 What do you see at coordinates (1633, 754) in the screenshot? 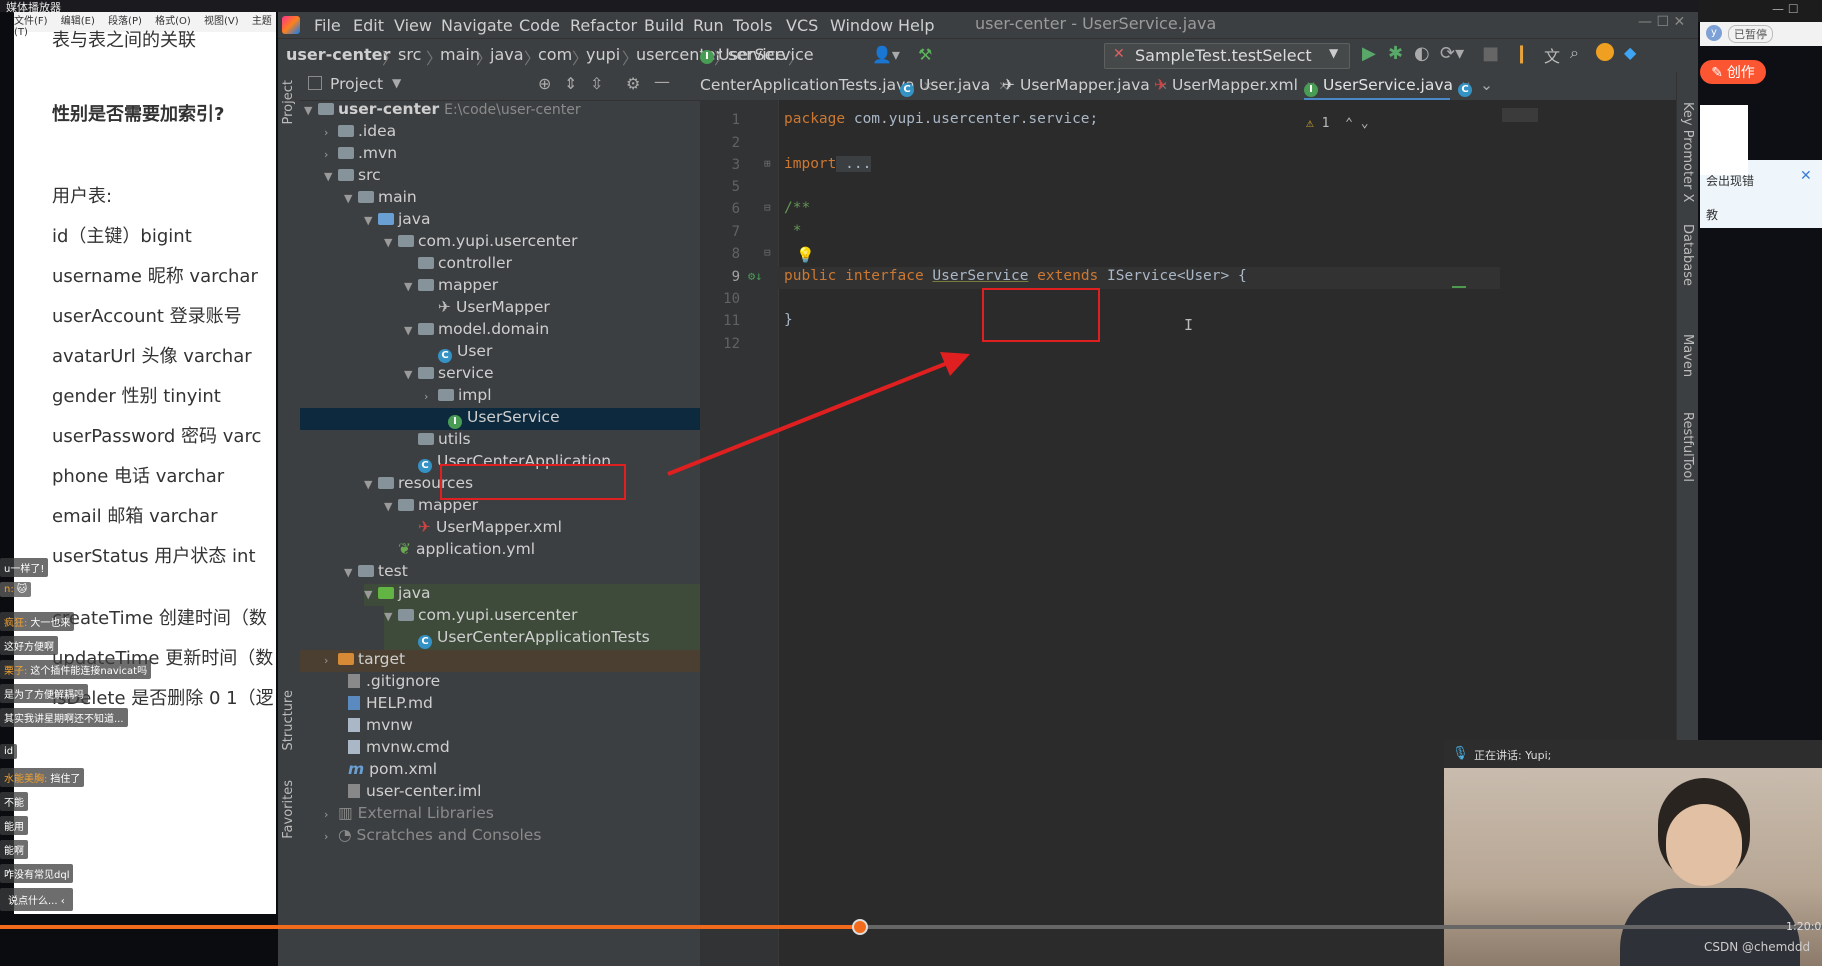
I see `webcam-header: 🎙 正在讲话: Yupi;` at bounding box center [1633, 754].